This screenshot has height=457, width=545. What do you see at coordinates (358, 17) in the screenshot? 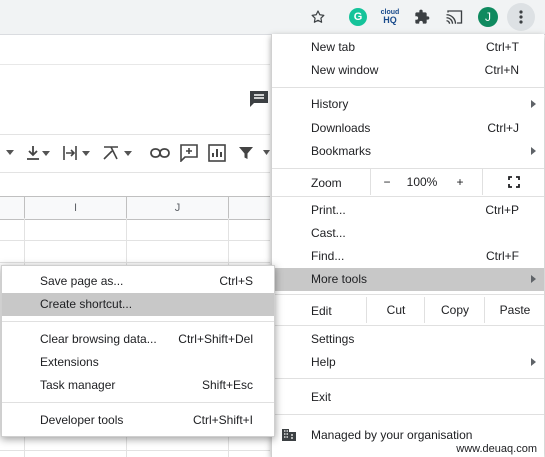
I see `grammarly-extension-icon: G` at bounding box center [358, 17].